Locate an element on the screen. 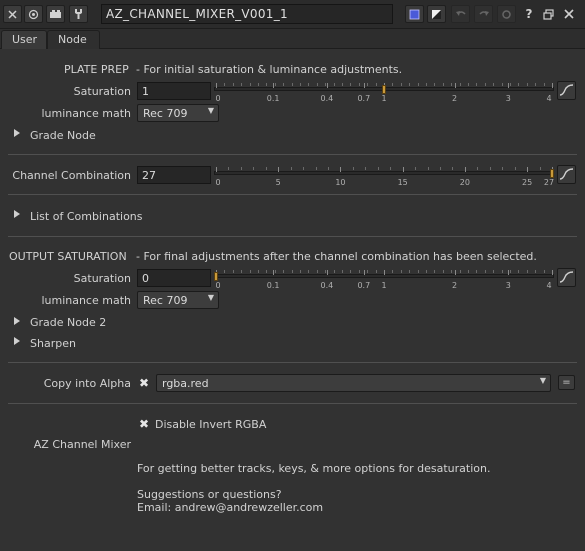 The height and width of the screenshot is (551, 585). saturation-input: 1 is located at coordinates (174, 91).